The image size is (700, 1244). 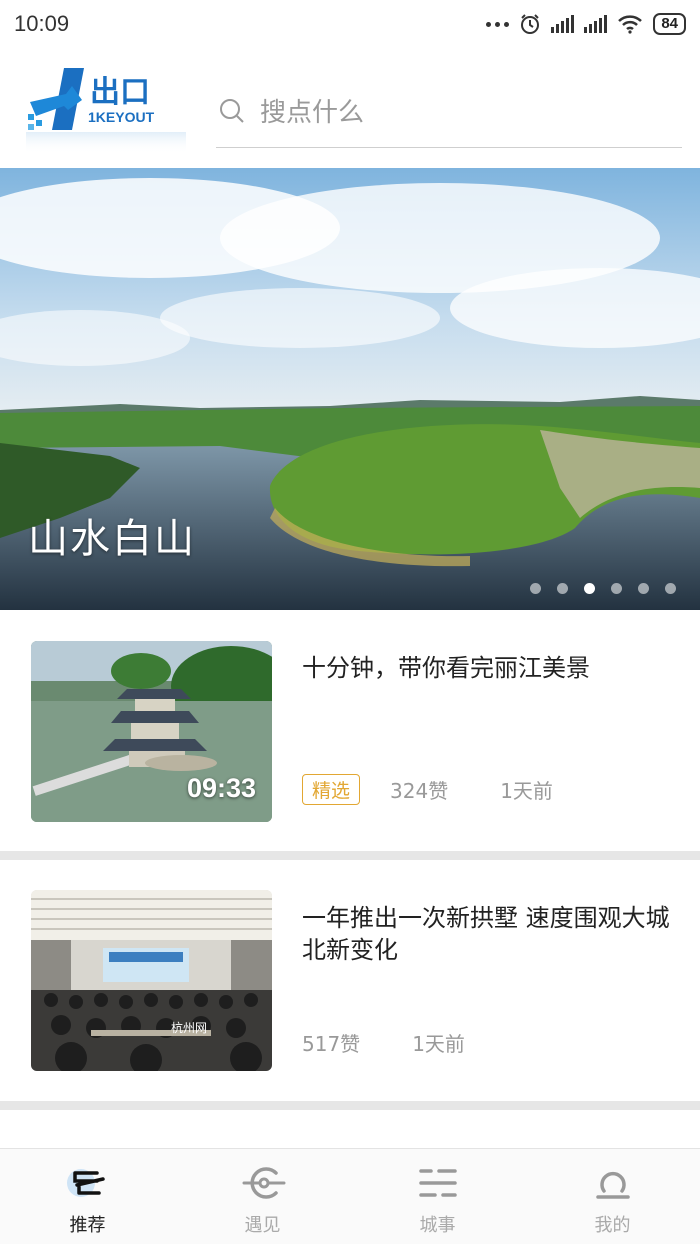 I want to click on video-thumbnail: 09:33, so click(x=151, y=731).